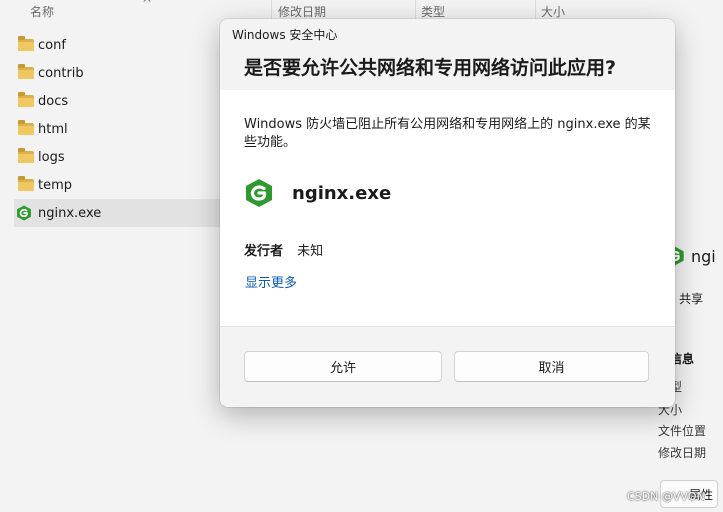 Image resolution: width=723 pixels, height=512 pixels. I want to click on watermark: CSDN @ᐯᐯON, so click(666, 496).